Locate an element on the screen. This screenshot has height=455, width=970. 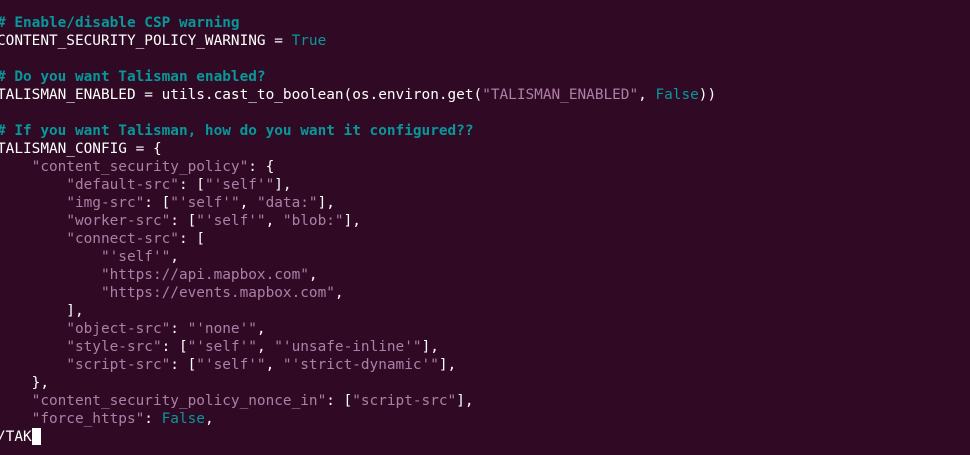
code-token-comment: # Do you want Talisman enabled? is located at coordinates (133, 77).